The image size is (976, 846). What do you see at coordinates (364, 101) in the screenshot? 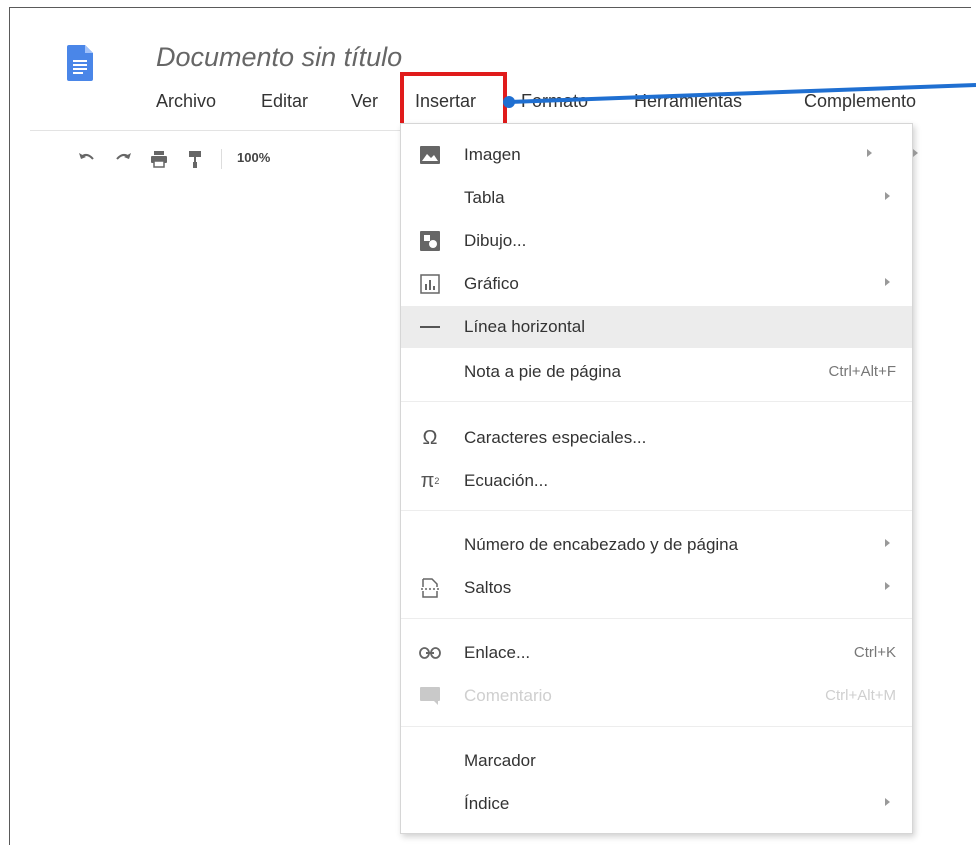
I see `menu-ver: Ver` at bounding box center [364, 101].